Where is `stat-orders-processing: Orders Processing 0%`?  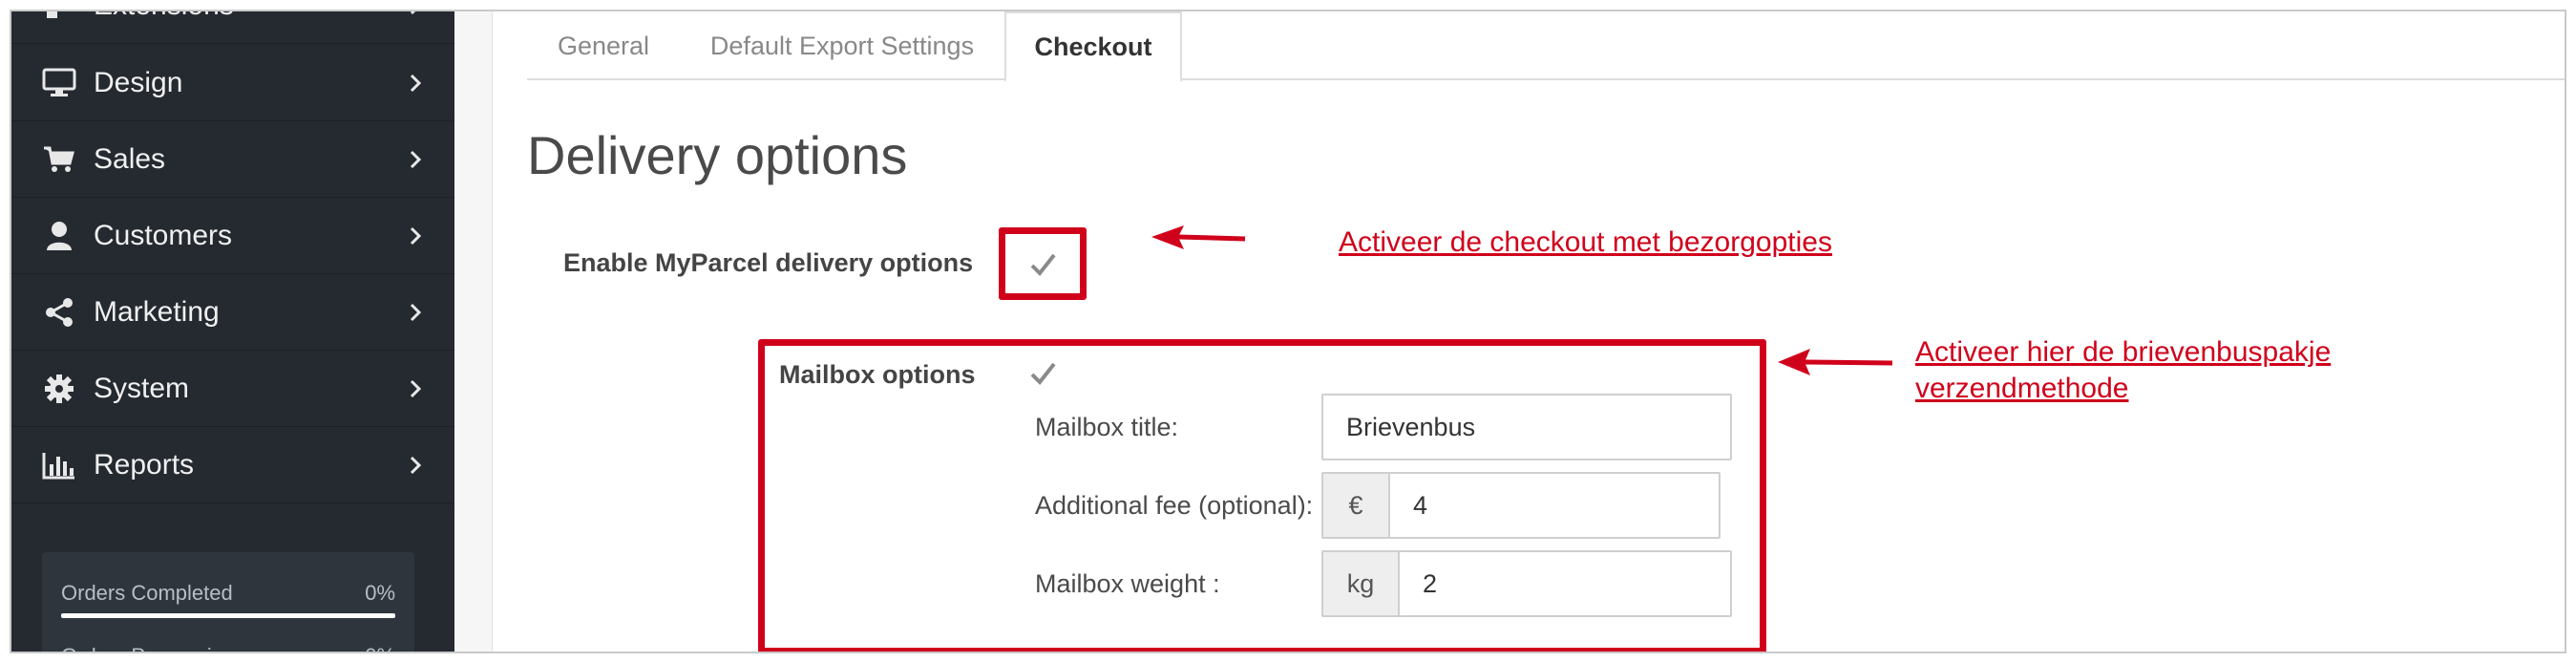 stat-orders-processing: Orders Processing 0% is located at coordinates (228, 648).